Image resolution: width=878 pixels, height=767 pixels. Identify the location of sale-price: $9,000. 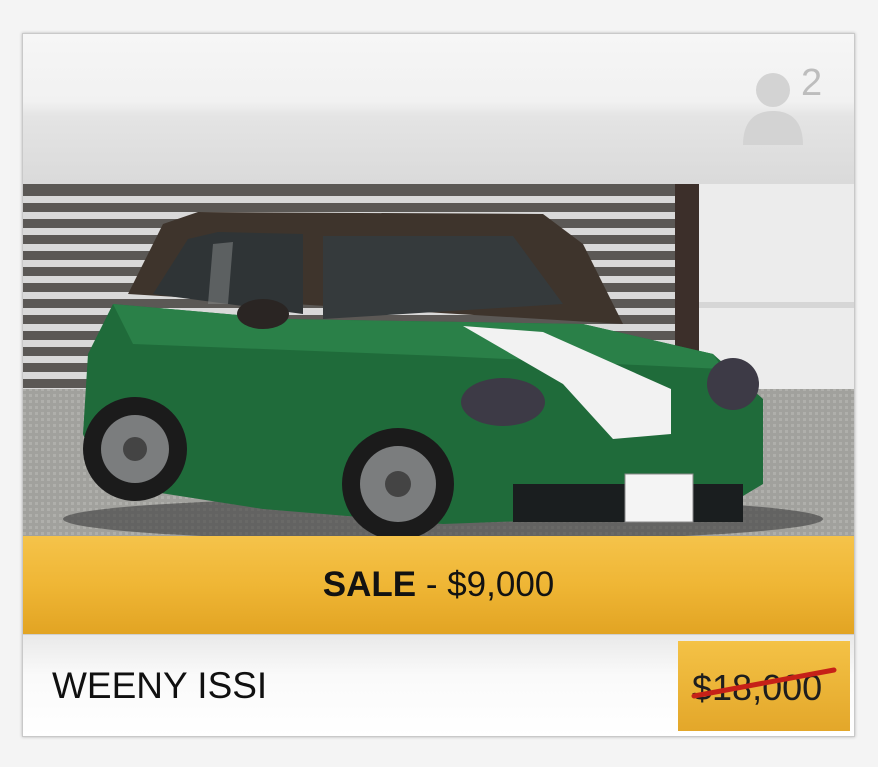
(501, 584).